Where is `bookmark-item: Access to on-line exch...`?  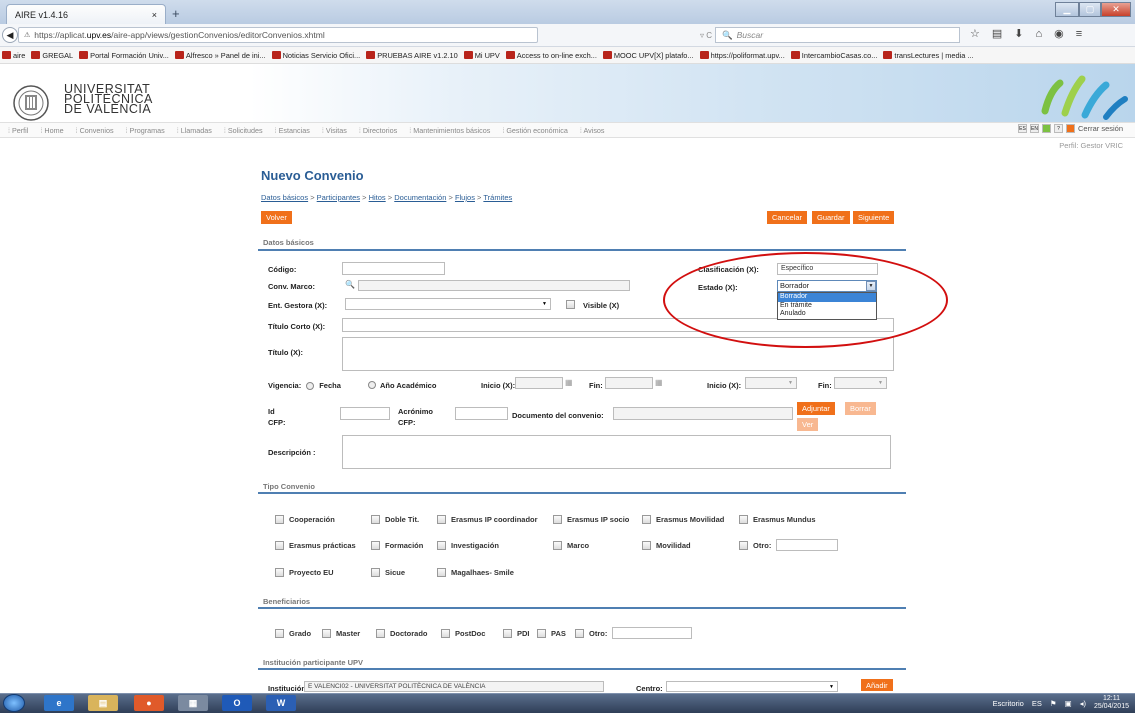 bookmark-item: Access to on-line exch... is located at coordinates (551, 55).